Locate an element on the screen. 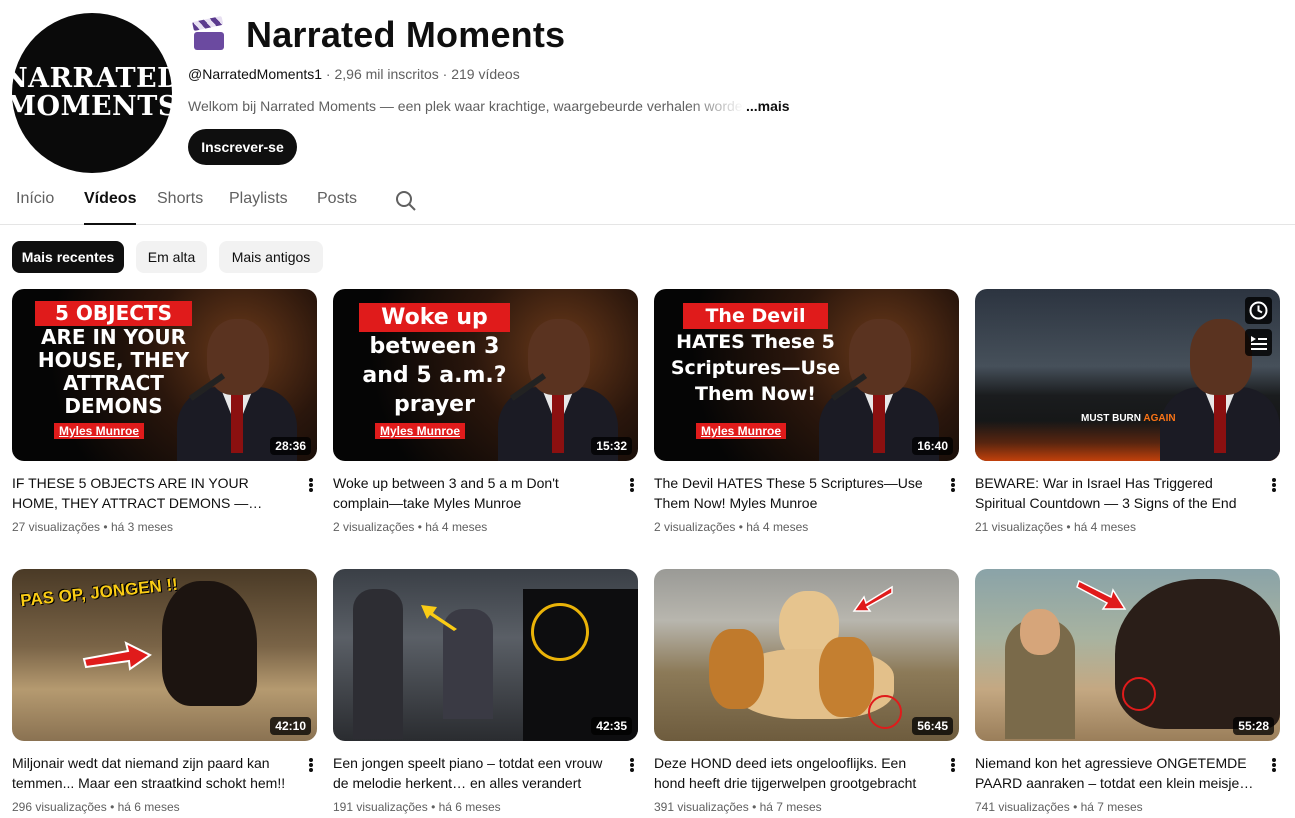 The height and width of the screenshot is (818, 1295). avatar-text-line2: MOMENTS is located at coordinates (92, 106).